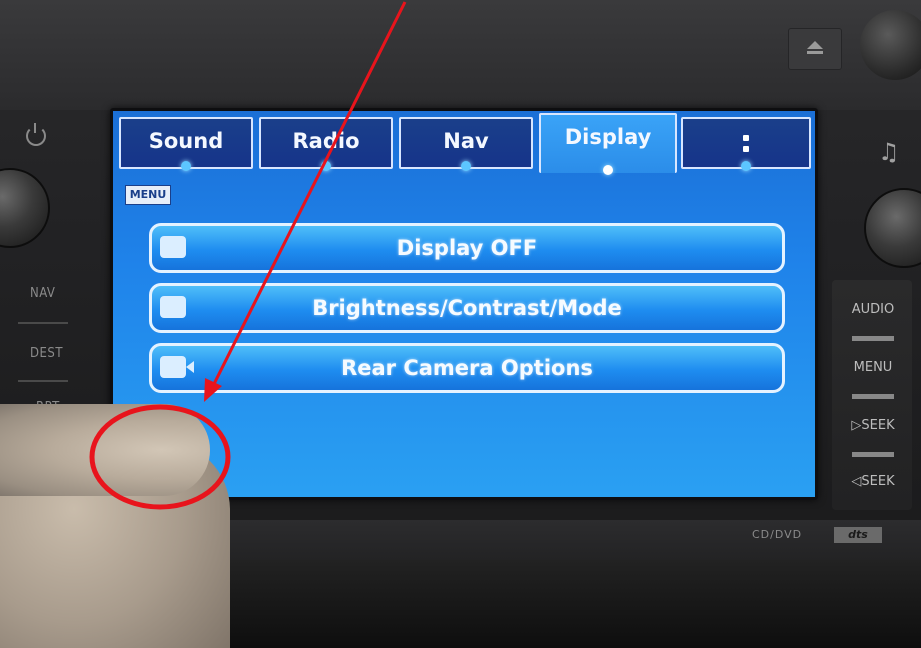 Image resolution: width=921 pixels, height=648 pixels. Describe the element at coordinates (213, 390) in the screenshot. I see `annotation-arrowhead` at that location.